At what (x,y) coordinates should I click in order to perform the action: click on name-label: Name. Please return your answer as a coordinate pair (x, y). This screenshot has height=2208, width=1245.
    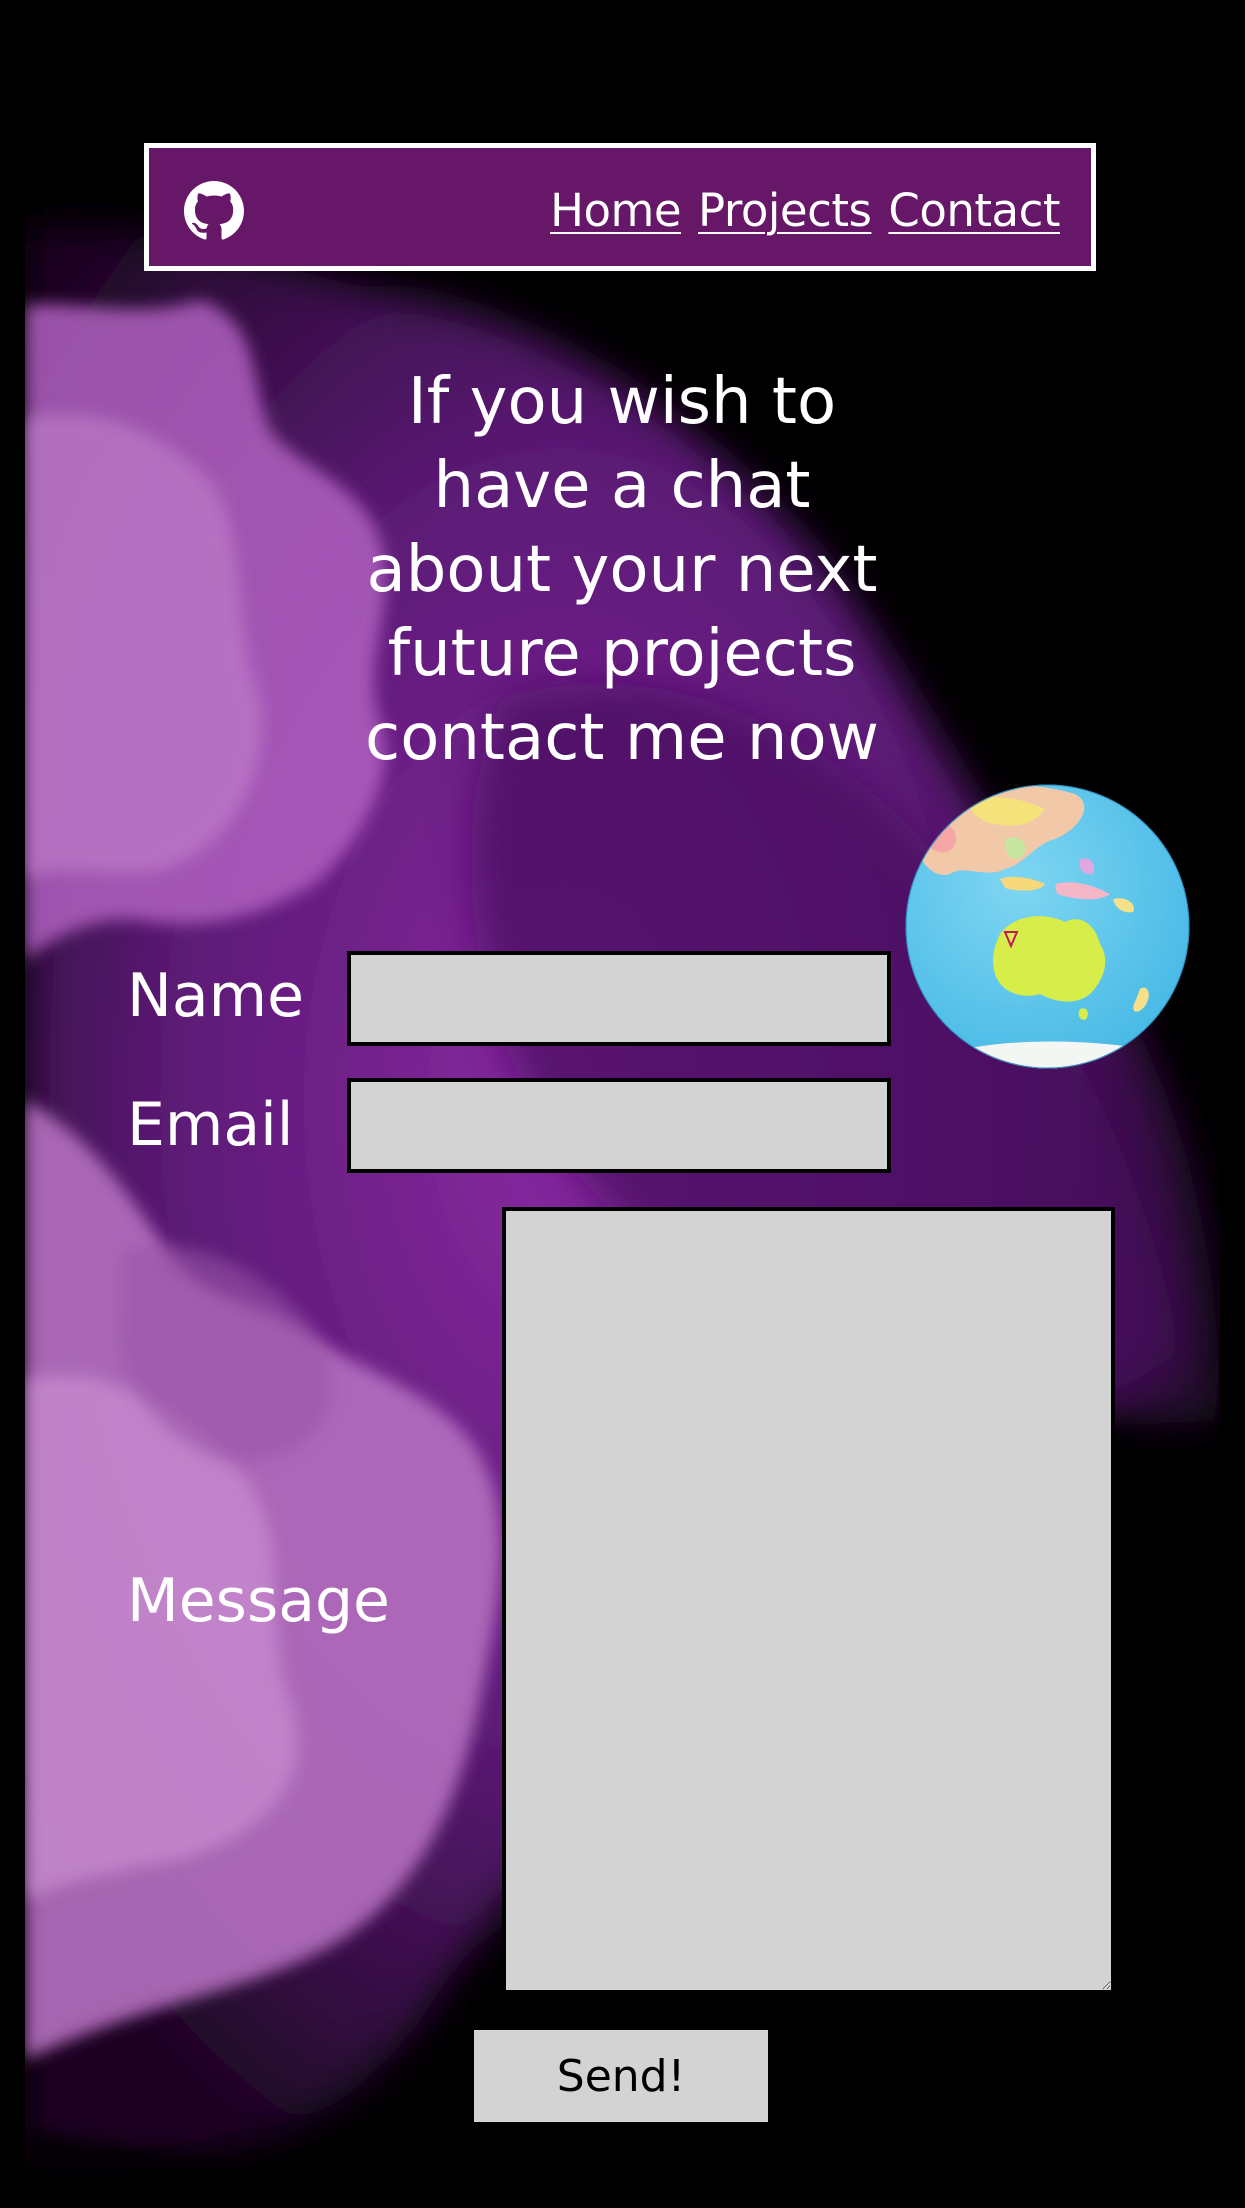
    Looking at the image, I should click on (216, 996).